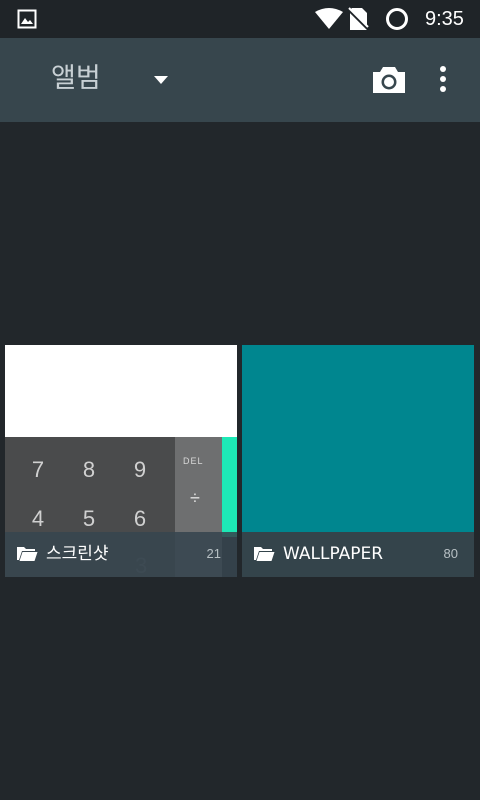  Describe the element at coordinates (140, 469) in the screenshot. I see `thumb-key: 9` at that location.